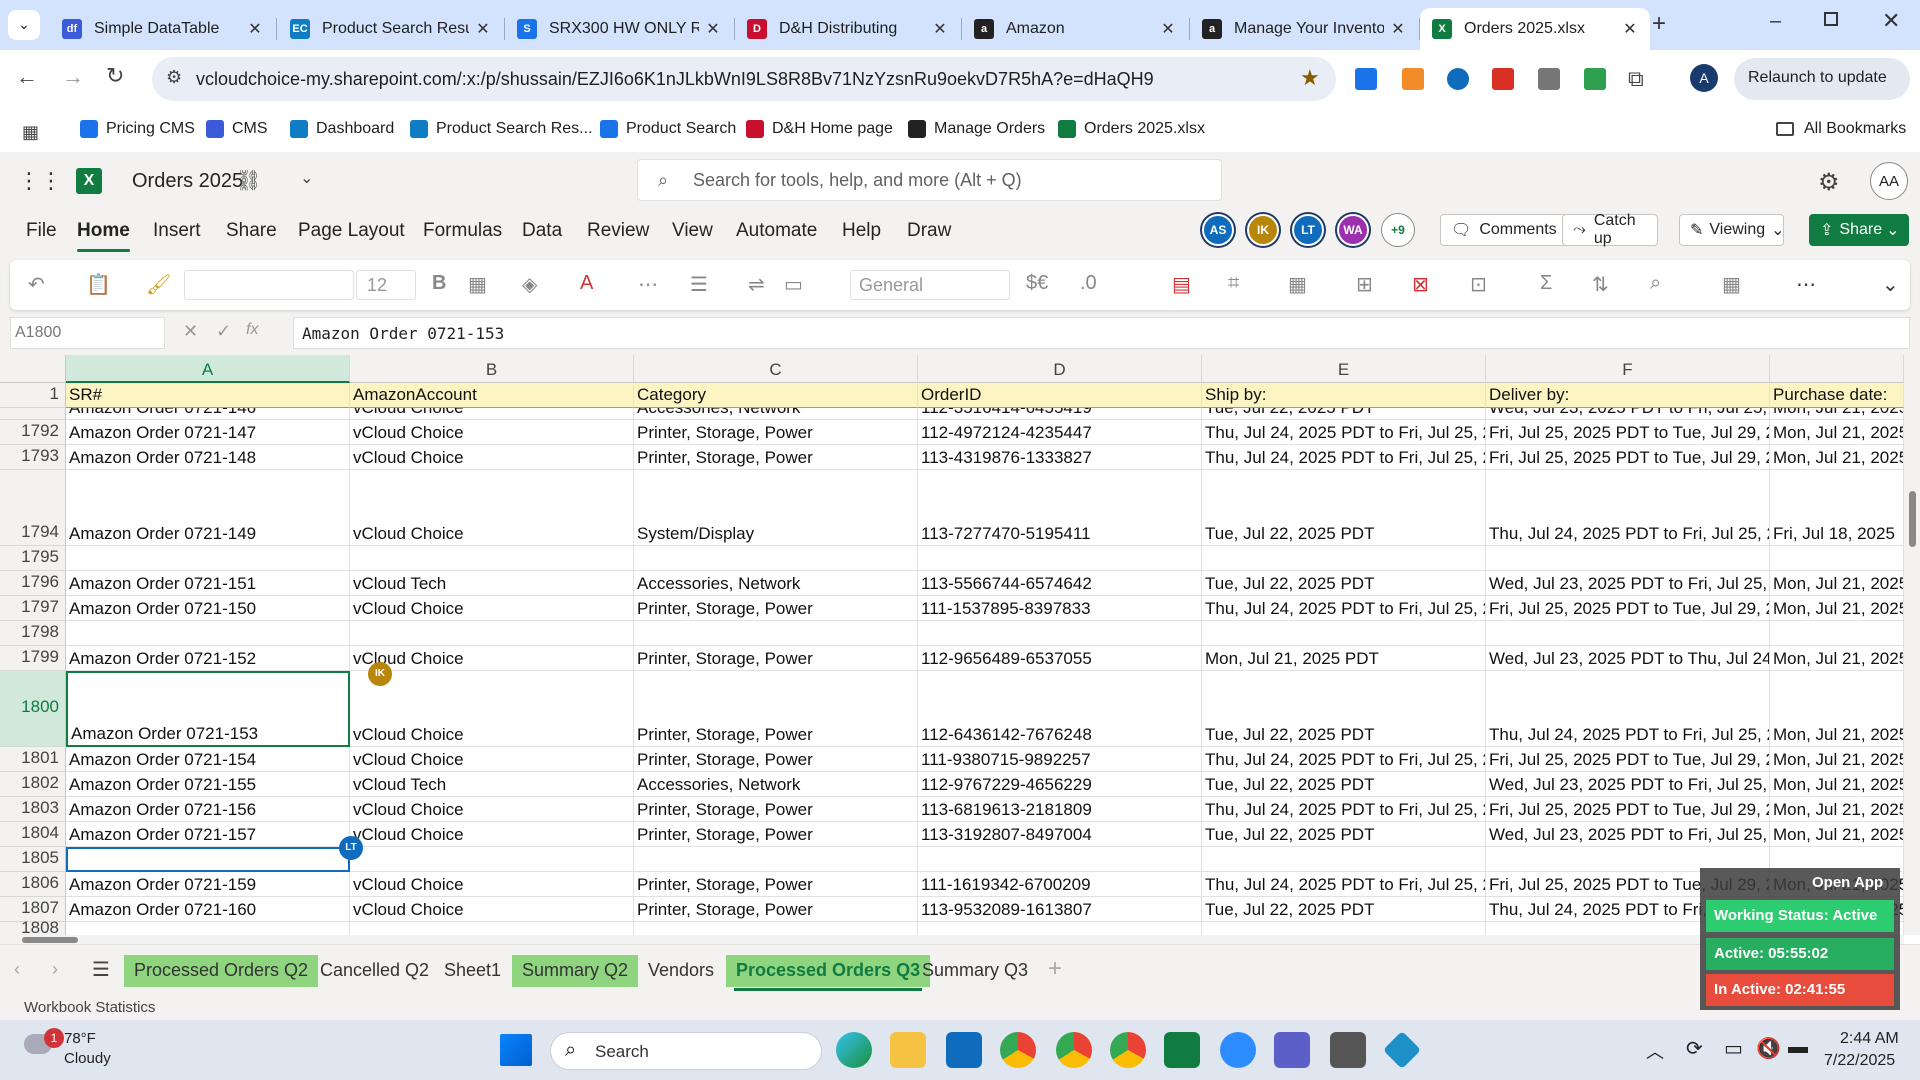 This screenshot has width=1920, height=1080. Describe the element at coordinates (208, 583) in the screenshot. I see `grid-cell: Amazon Order 0721-151` at that location.